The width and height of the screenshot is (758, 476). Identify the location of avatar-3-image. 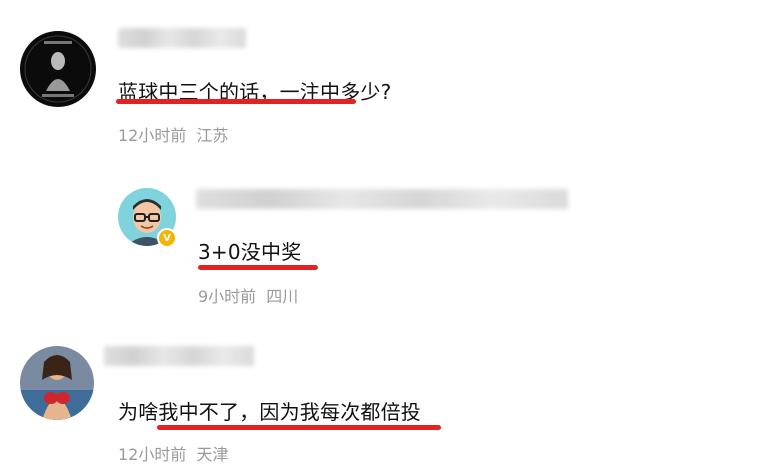
(57, 383).